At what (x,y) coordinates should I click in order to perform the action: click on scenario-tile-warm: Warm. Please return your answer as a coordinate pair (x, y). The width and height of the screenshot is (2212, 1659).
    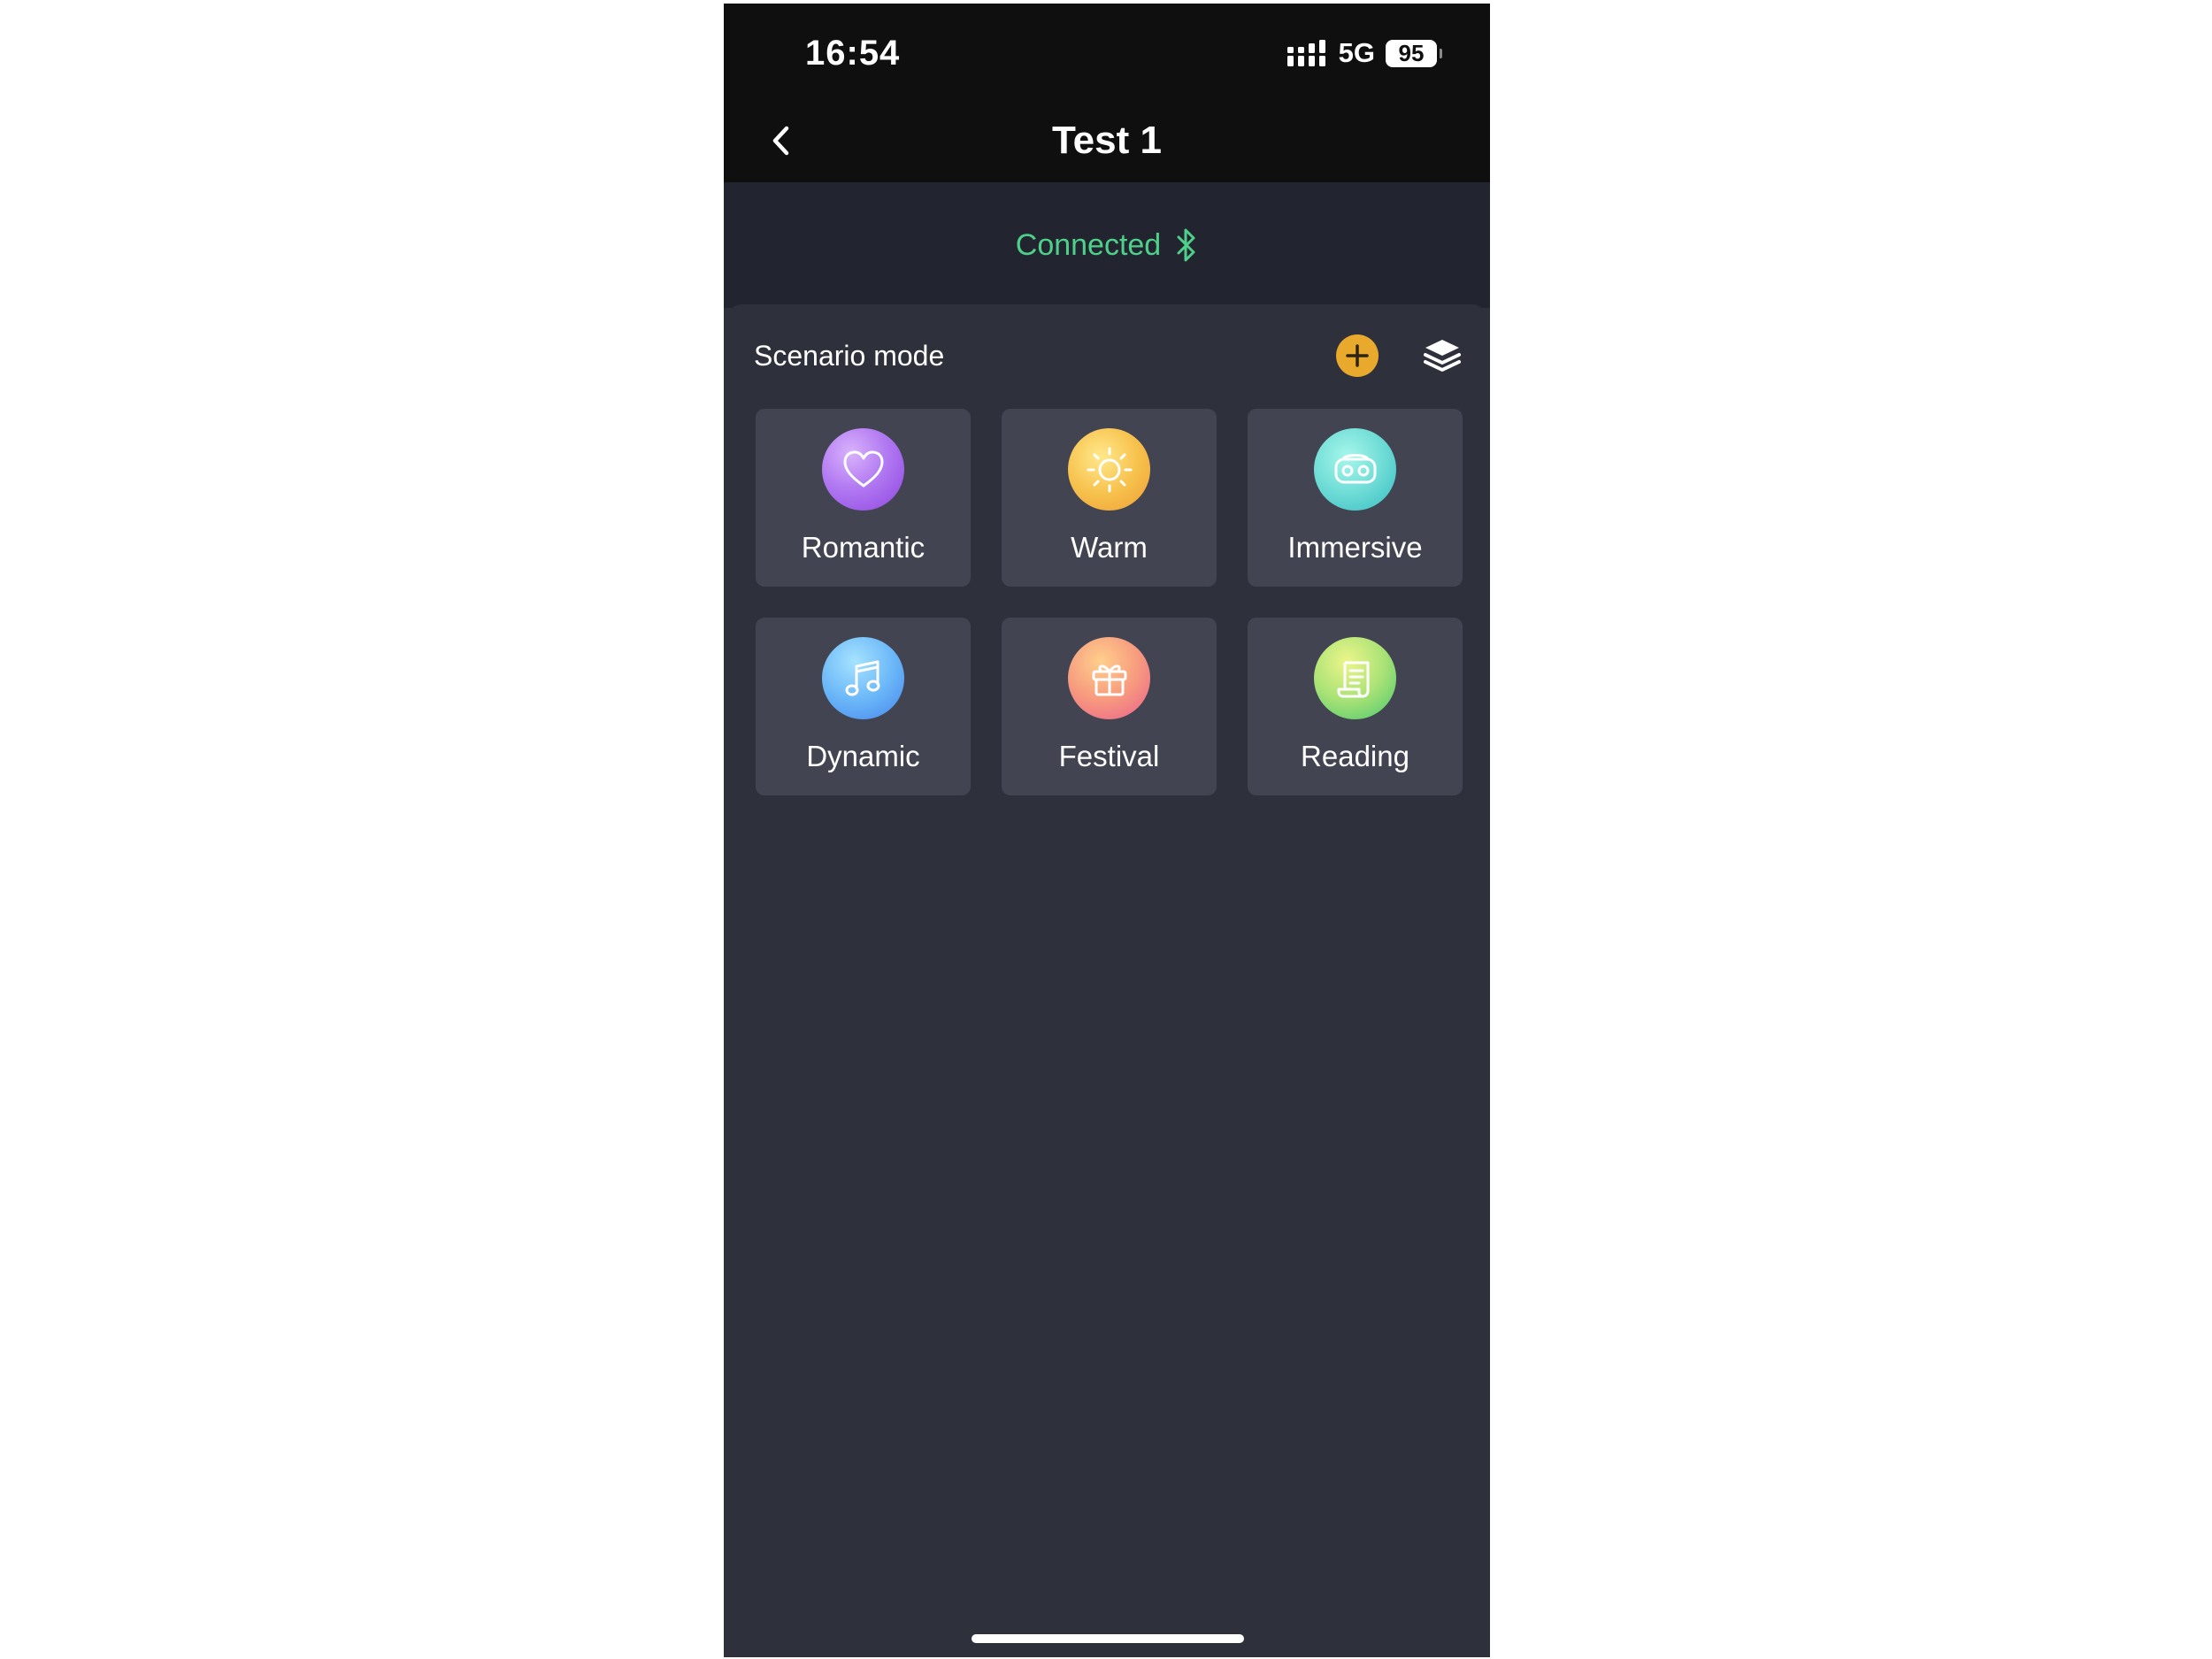
    Looking at the image, I should click on (1109, 498).